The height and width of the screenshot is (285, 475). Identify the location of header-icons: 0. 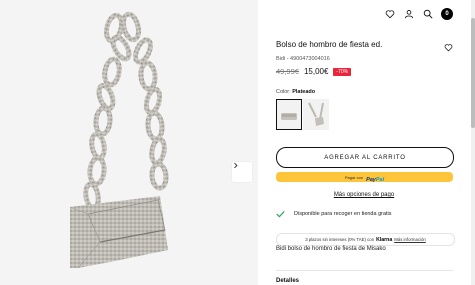
(418, 14).